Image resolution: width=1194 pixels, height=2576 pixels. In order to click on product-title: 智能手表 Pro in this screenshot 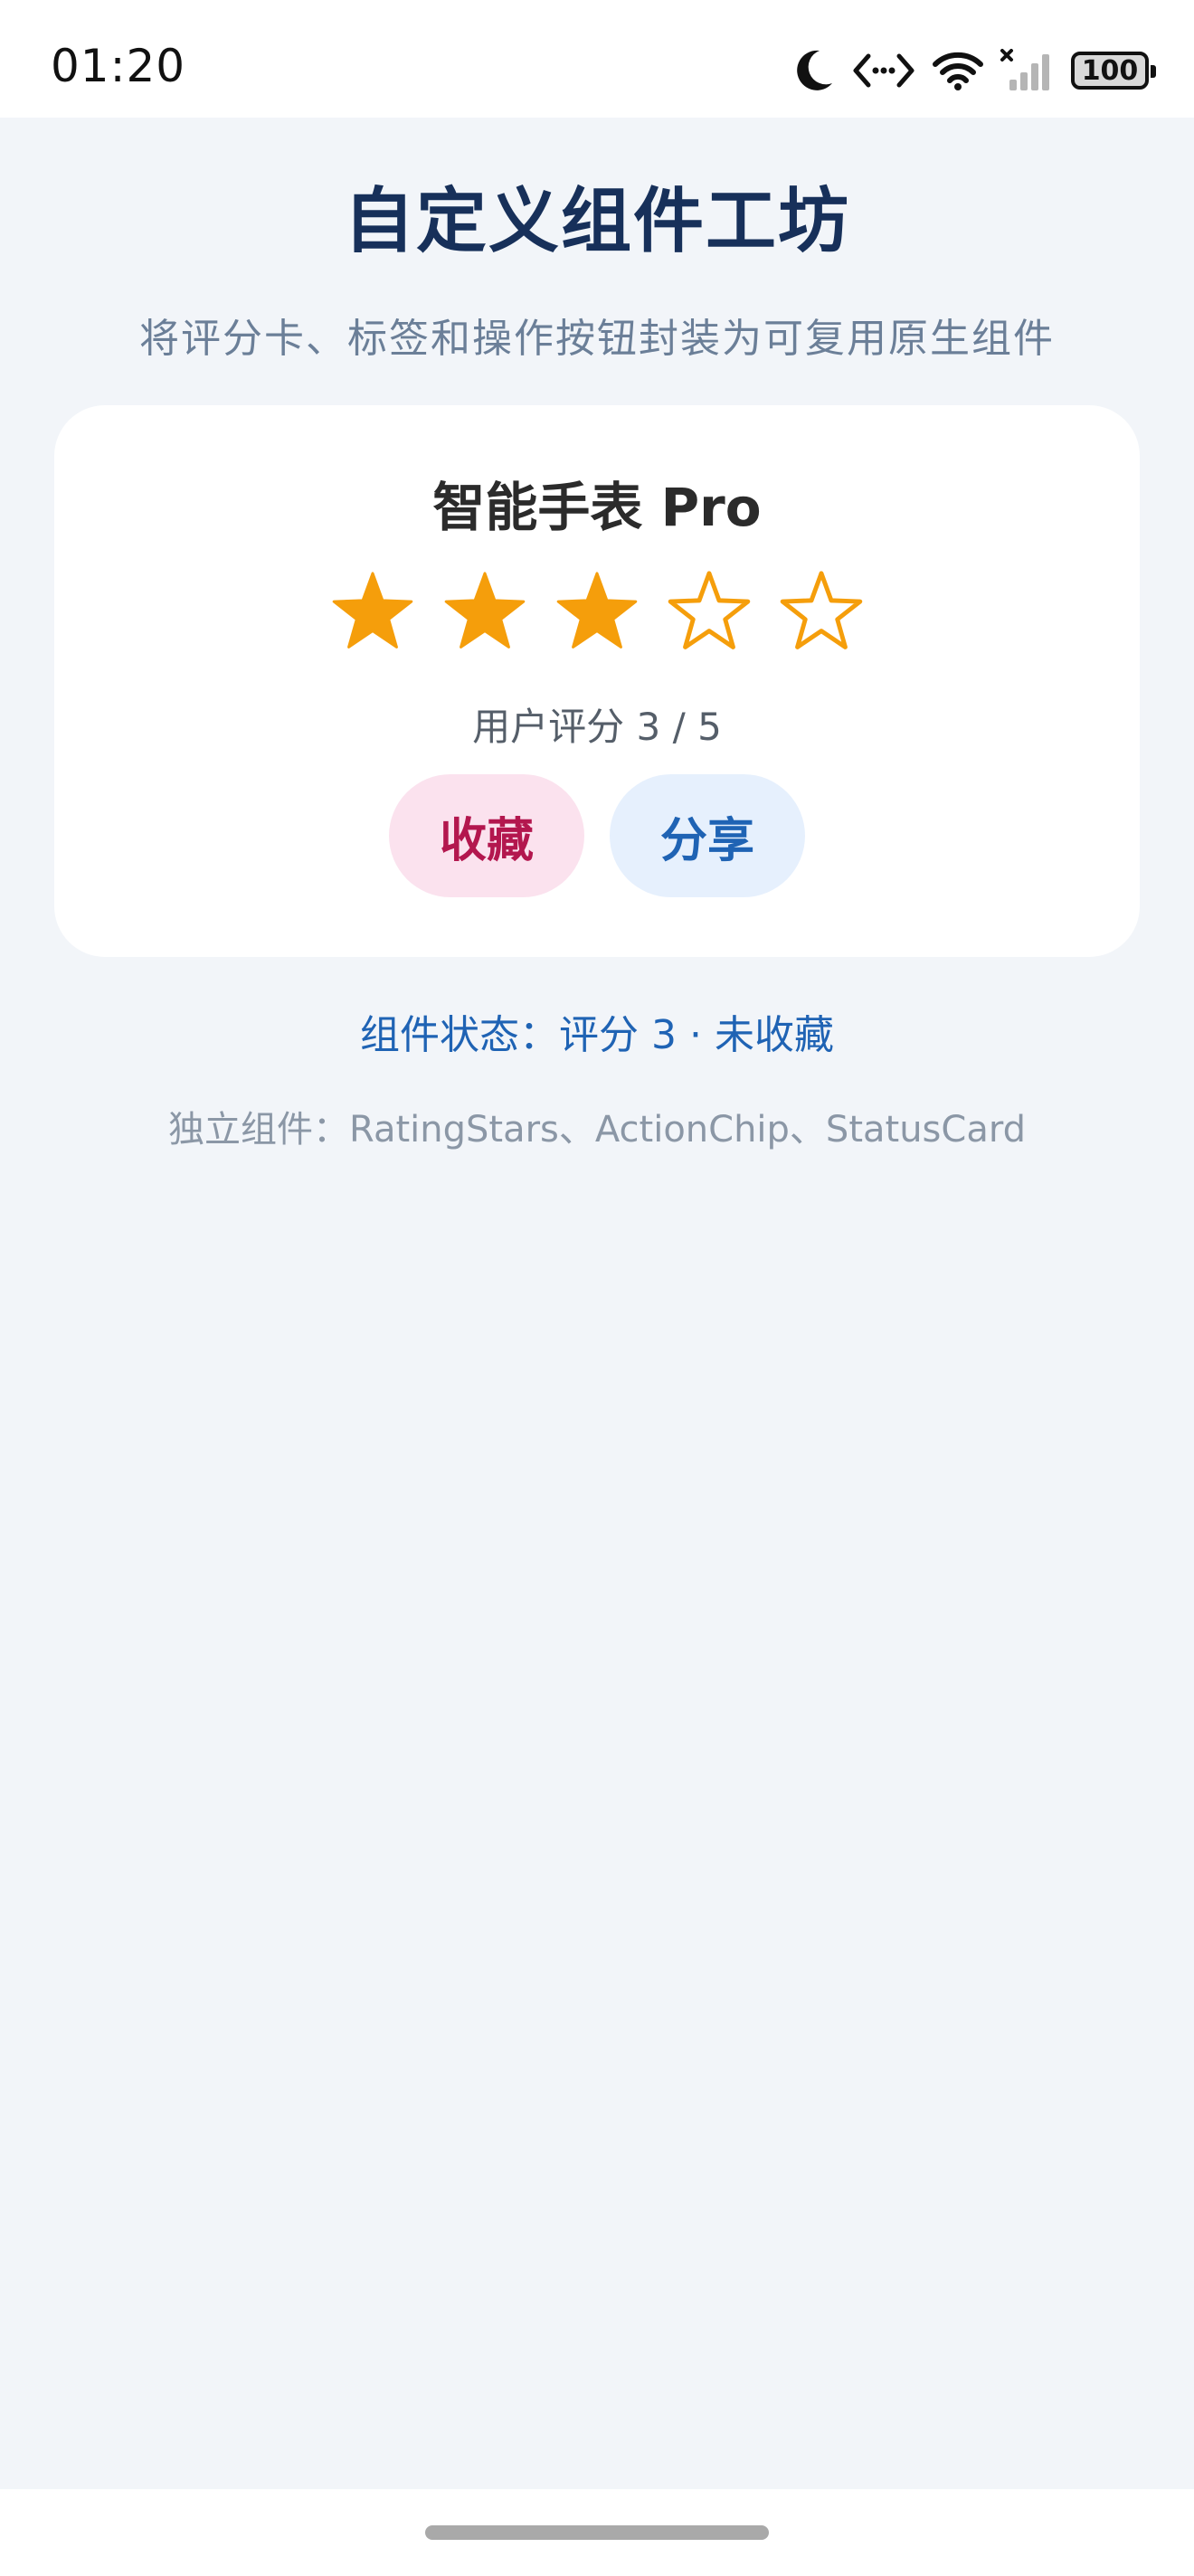, I will do `click(597, 507)`.